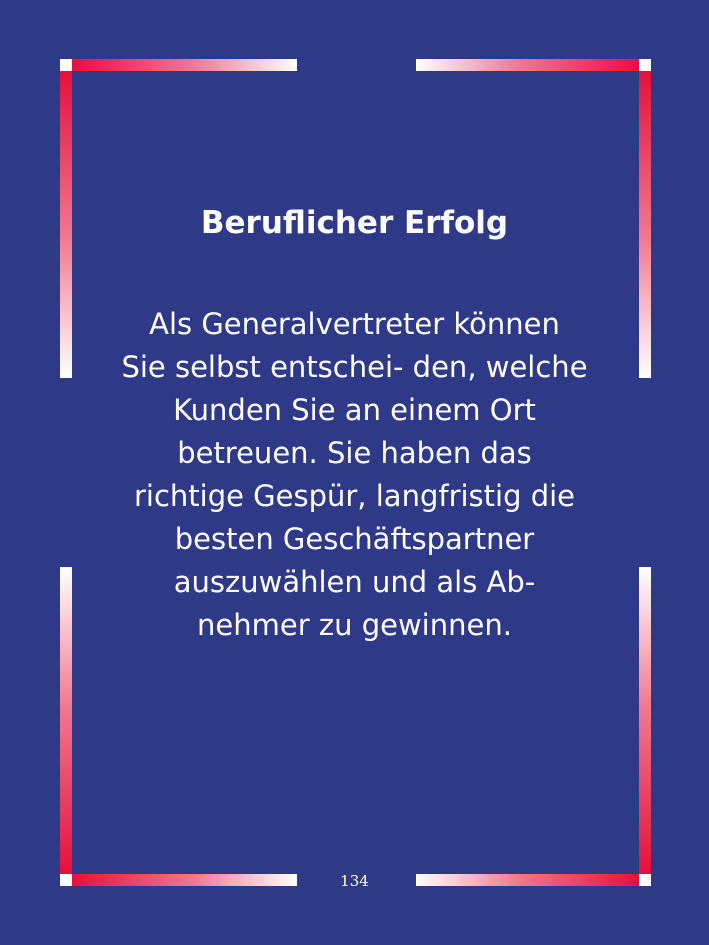 Image resolution: width=709 pixels, height=945 pixels. I want to click on frame-corner-top-left, so click(66, 65).